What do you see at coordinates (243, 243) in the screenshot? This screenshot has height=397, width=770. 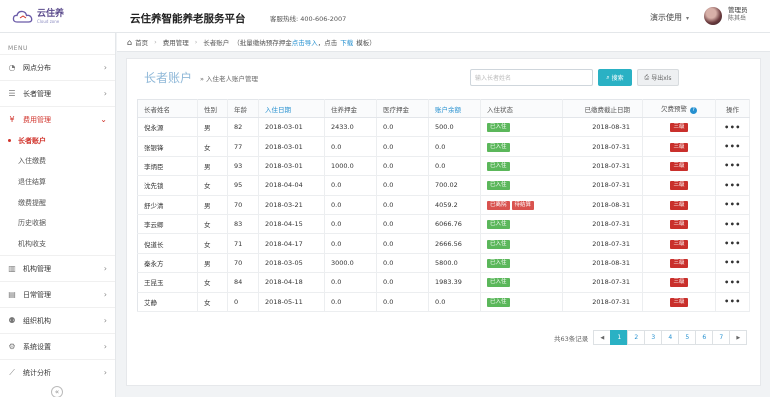 I see `cell-age: 71` at bounding box center [243, 243].